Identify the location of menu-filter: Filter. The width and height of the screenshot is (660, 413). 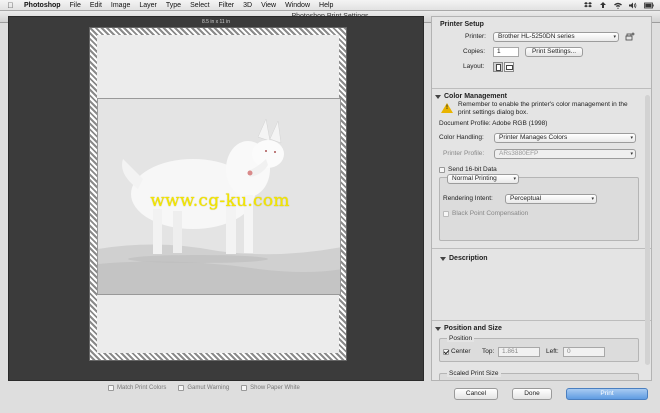
(227, 5).